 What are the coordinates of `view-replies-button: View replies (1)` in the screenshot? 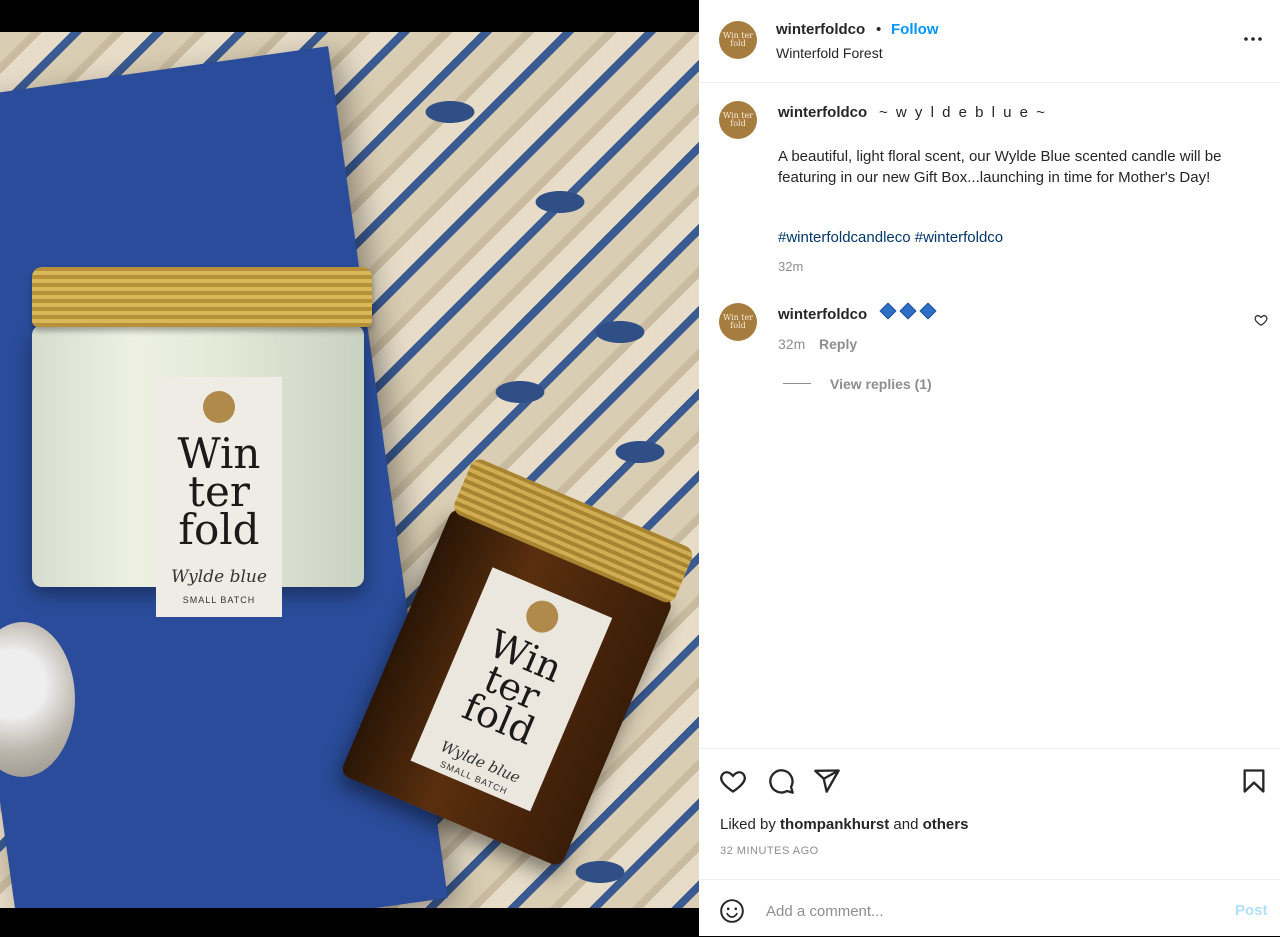 It's located at (881, 384).